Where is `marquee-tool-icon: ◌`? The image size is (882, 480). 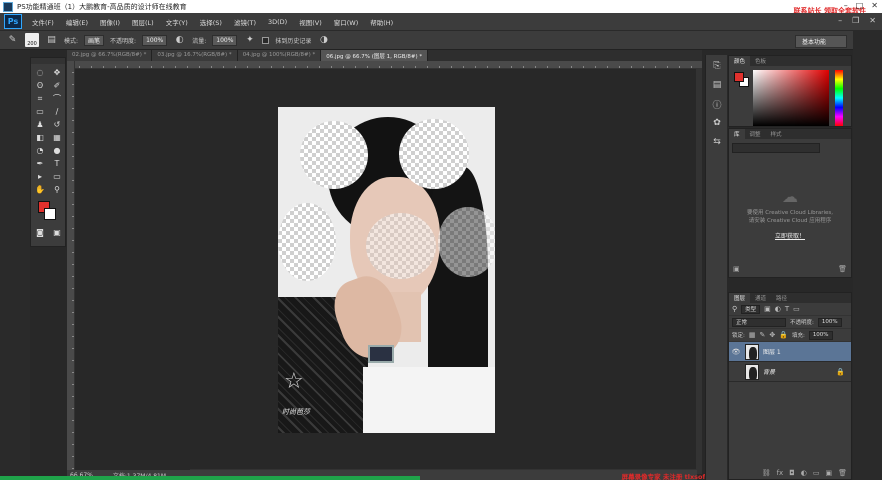
marquee-tool-icon: ◌ is located at coordinates (40, 72).